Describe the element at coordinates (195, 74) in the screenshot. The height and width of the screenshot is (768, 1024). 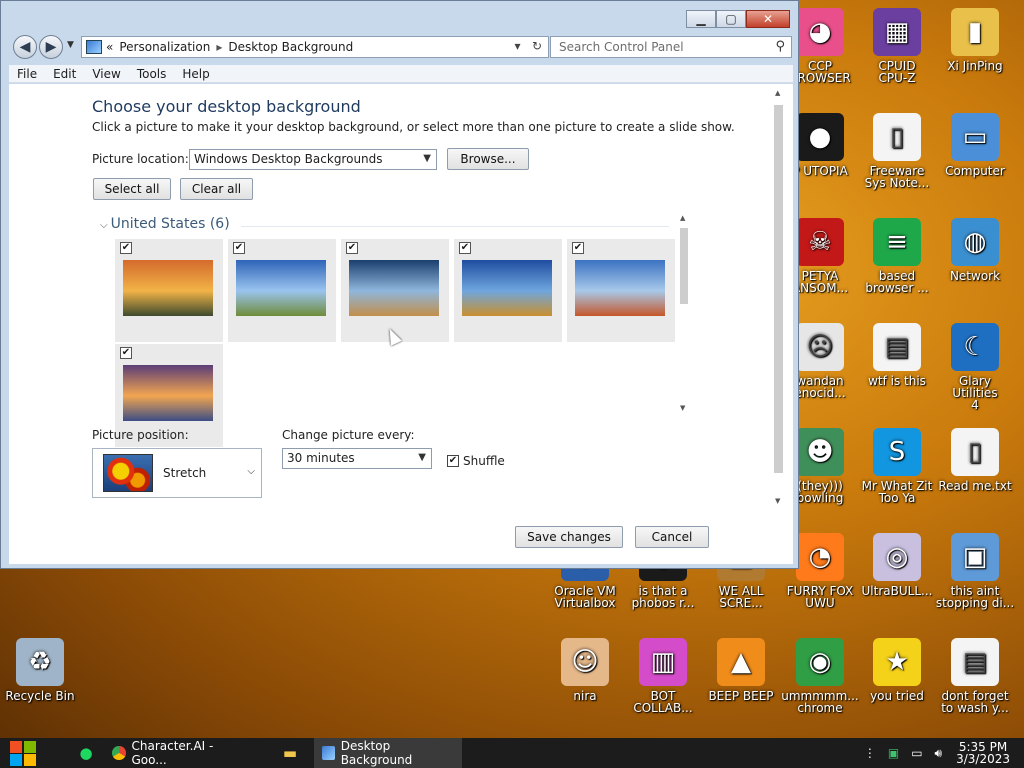
I see `menu-help: Help` at that location.